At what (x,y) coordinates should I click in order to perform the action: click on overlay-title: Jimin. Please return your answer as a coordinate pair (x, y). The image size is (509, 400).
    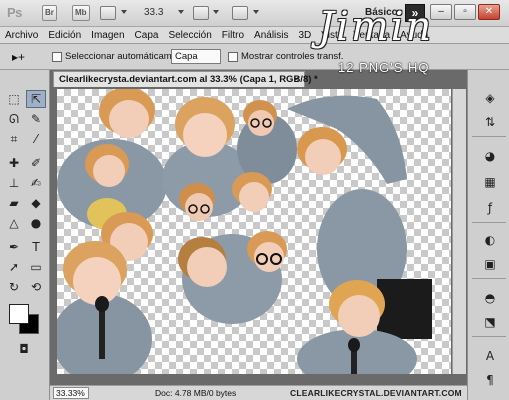
    Looking at the image, I should click on (376, 27).